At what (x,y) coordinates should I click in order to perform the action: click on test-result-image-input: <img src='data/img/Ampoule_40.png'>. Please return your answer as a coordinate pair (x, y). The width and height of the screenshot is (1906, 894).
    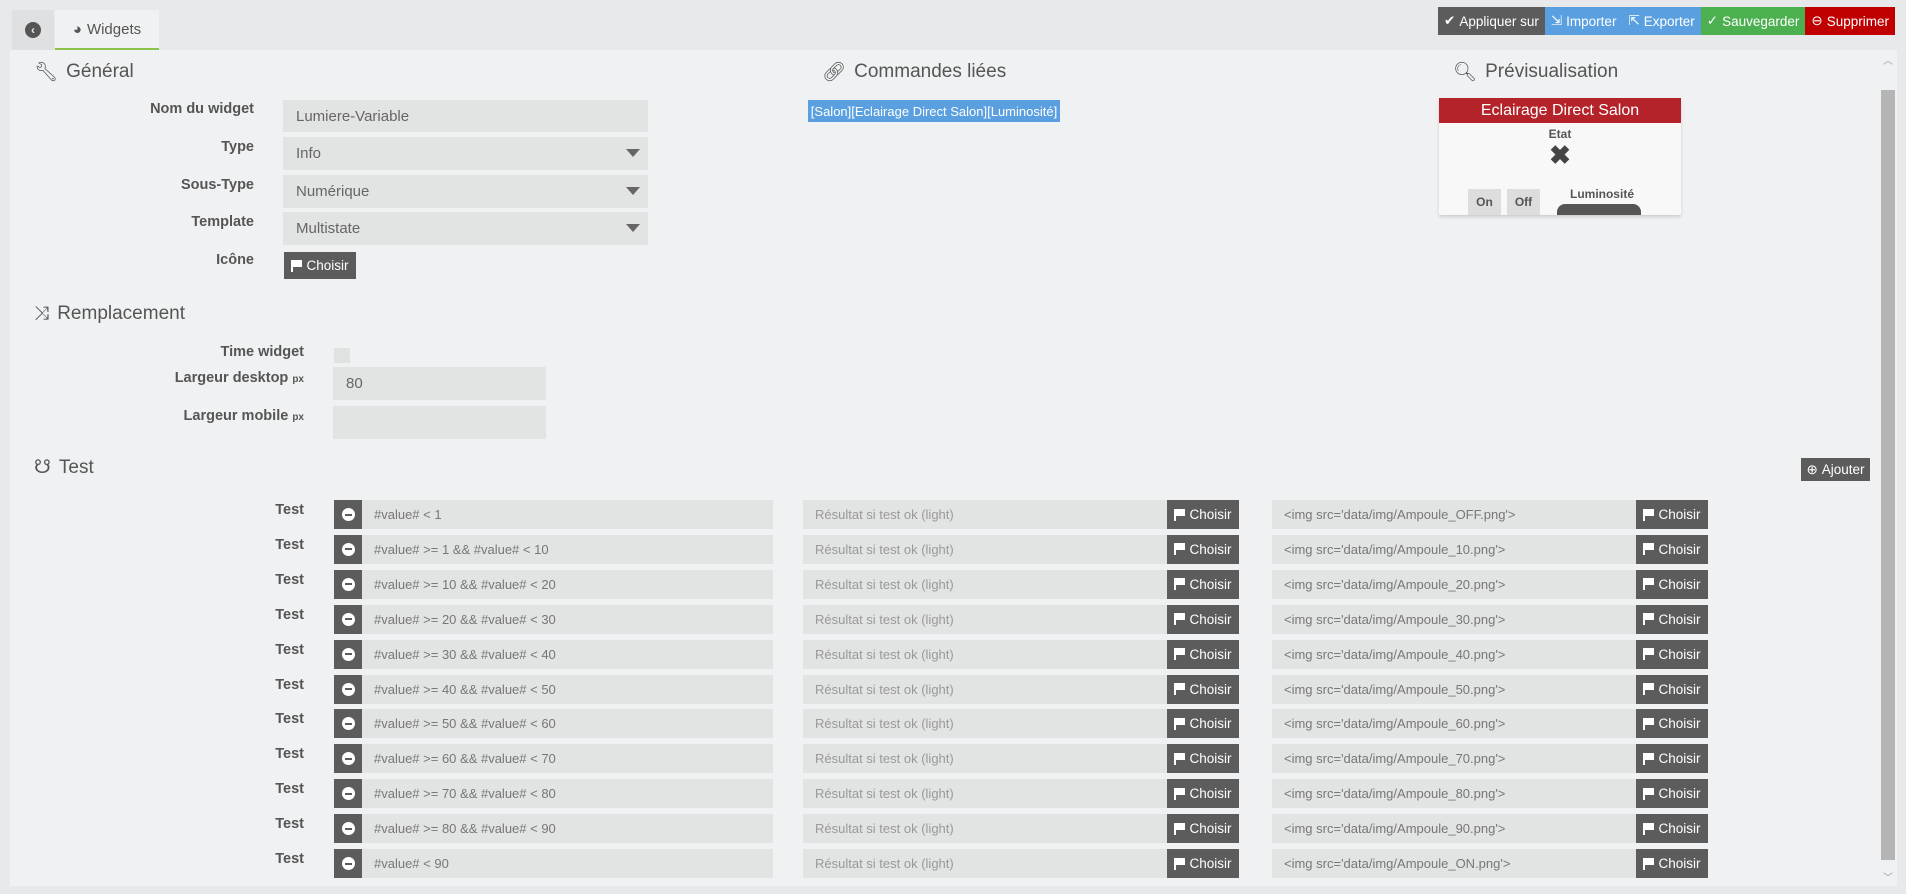
    Looking at the image, I should click on (1454, 654).